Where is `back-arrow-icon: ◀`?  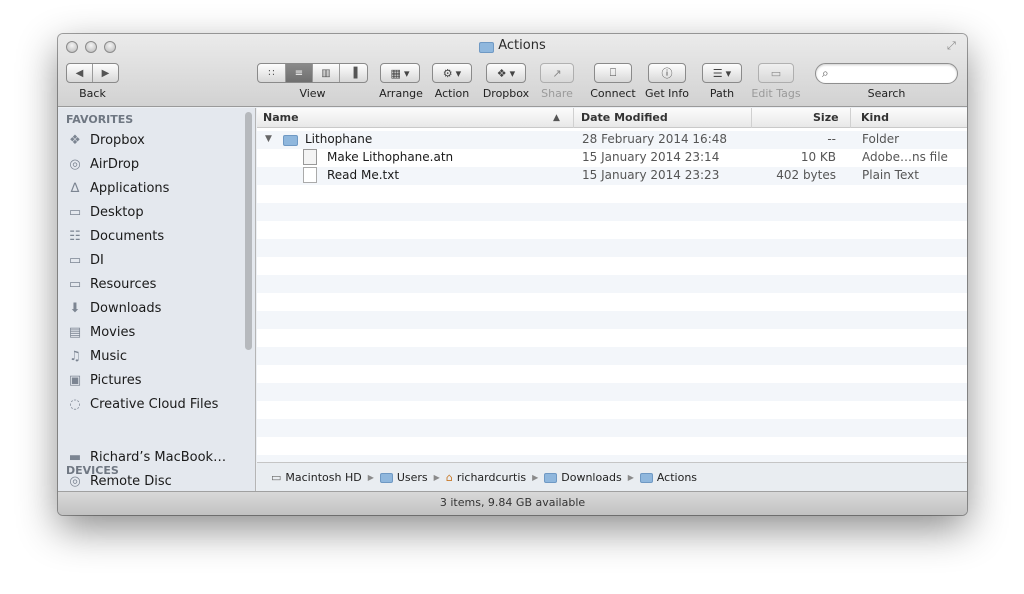
back-arrow-icon: ◀ is located at coordinates (80, 73).